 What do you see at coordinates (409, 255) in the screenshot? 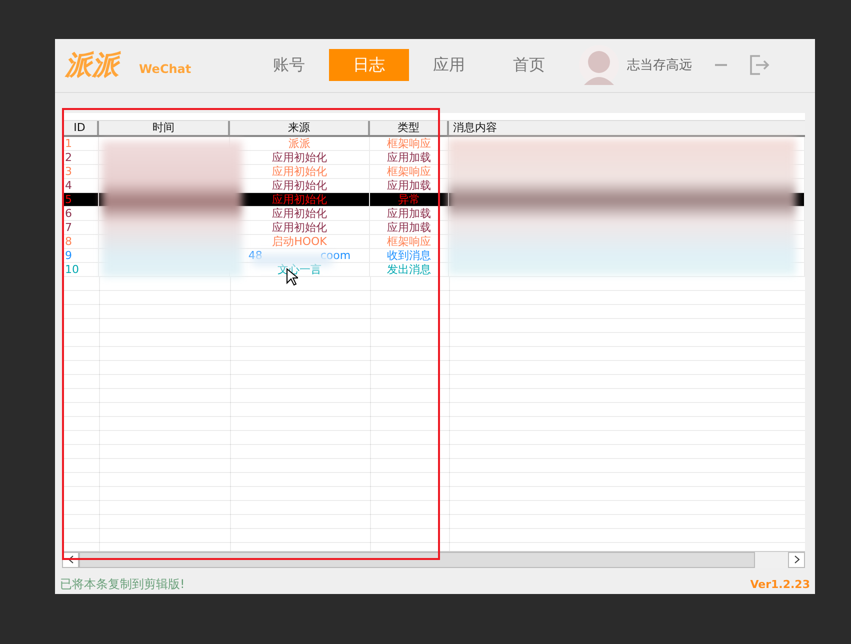
I see `table-cell: 收到消息` at bounding box center [409, 255].